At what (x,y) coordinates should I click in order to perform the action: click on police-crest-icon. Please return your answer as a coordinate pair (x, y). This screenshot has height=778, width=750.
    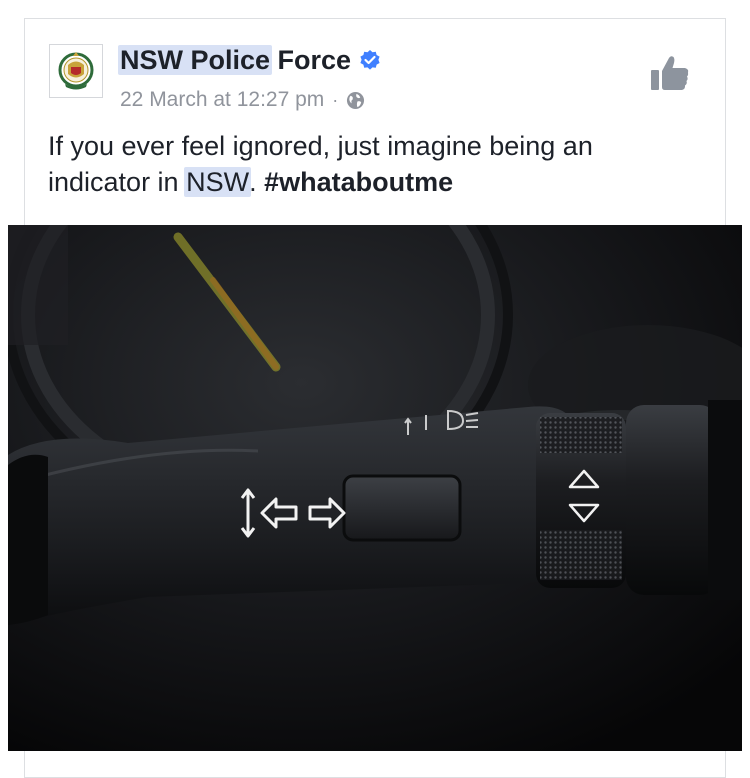
    Looking at the image, I should click on (76, 71).